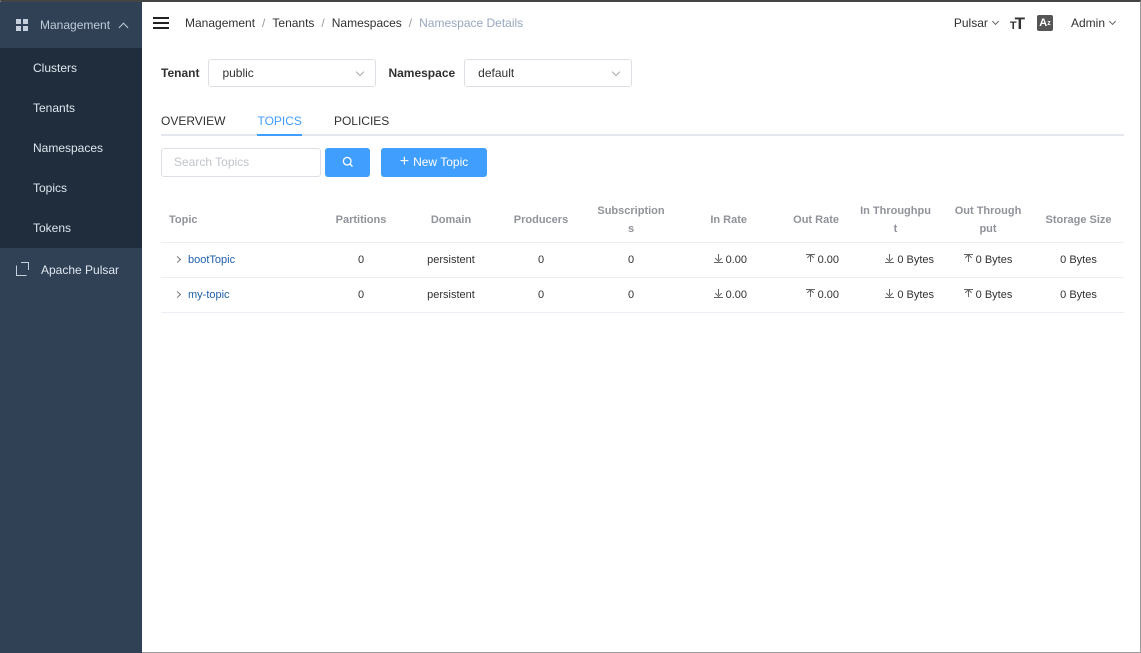 Image resolution: width=1141 pixels, height=653 pixels. I want to click on sidebar-link-apache-pulsar: Apache Pulsar, so click(71, 270).